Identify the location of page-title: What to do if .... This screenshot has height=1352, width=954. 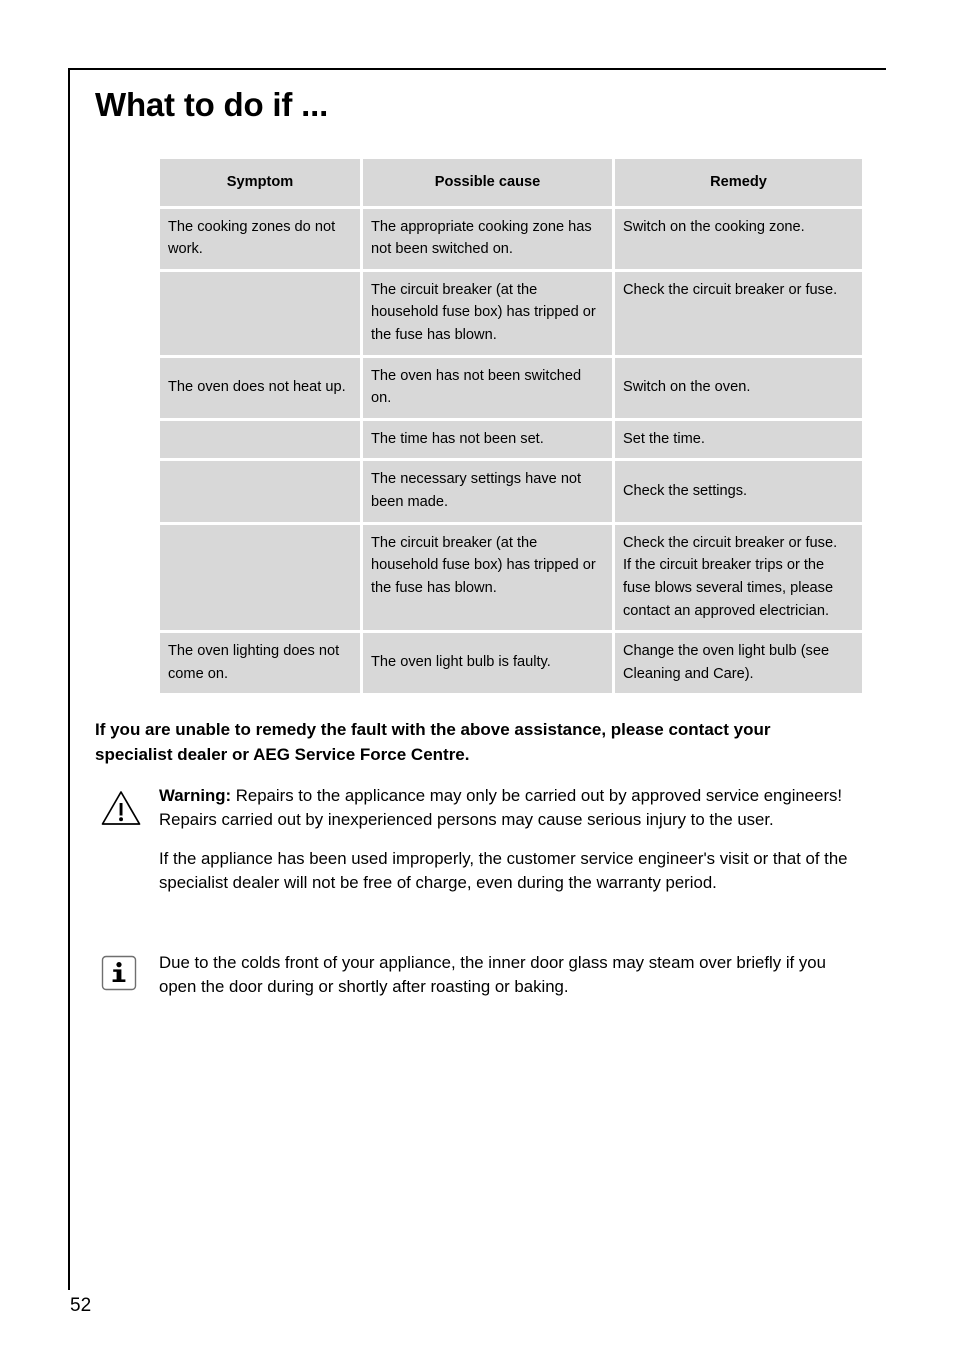
(212, 104).